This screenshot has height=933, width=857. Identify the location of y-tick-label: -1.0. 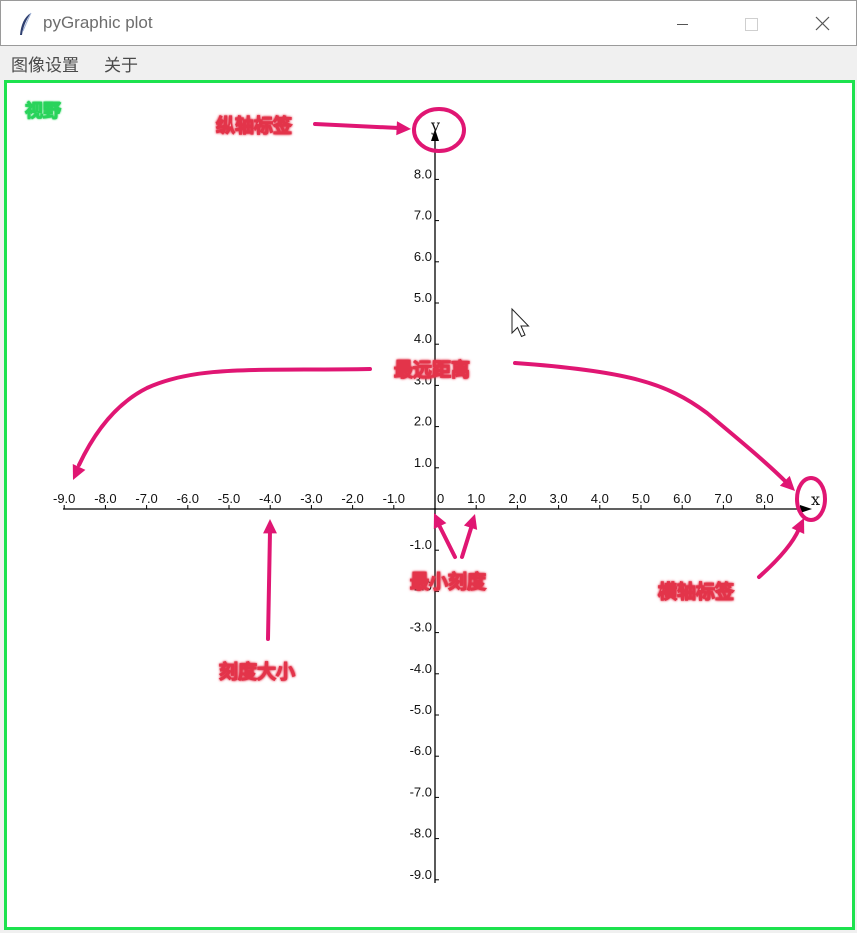
(421, 544).